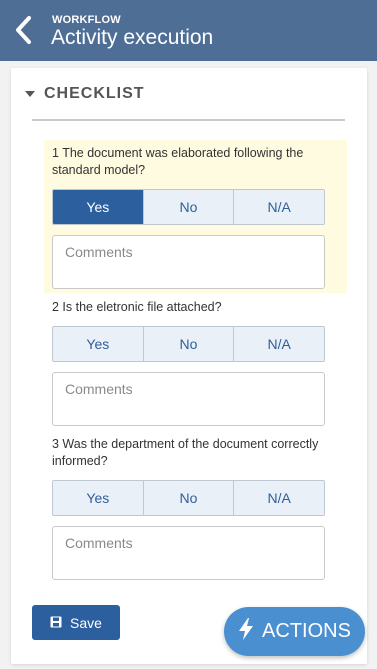  I want to click on save-button: Save, so click(76, 622).